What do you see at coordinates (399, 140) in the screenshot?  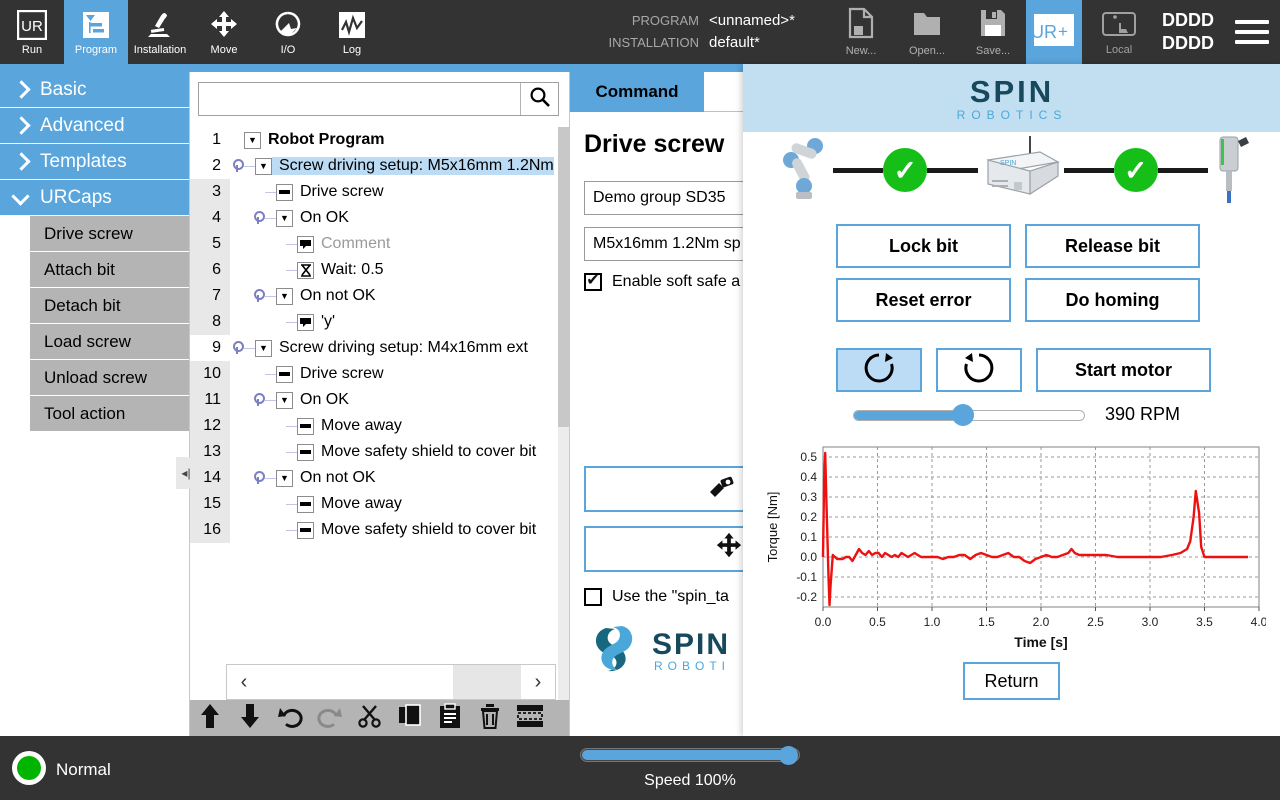 I see `tree-node: ▼ Robot Program` at bounding box center [399, 140].